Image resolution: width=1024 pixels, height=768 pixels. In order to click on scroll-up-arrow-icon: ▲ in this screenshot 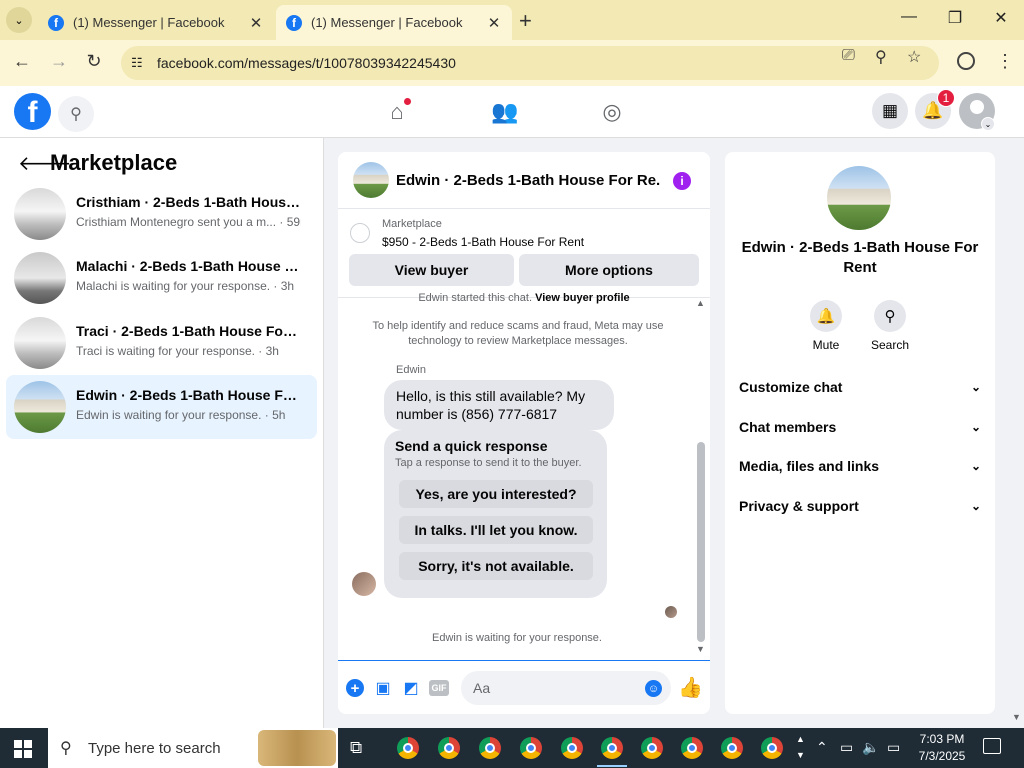, I will do `click(700, 303)`.